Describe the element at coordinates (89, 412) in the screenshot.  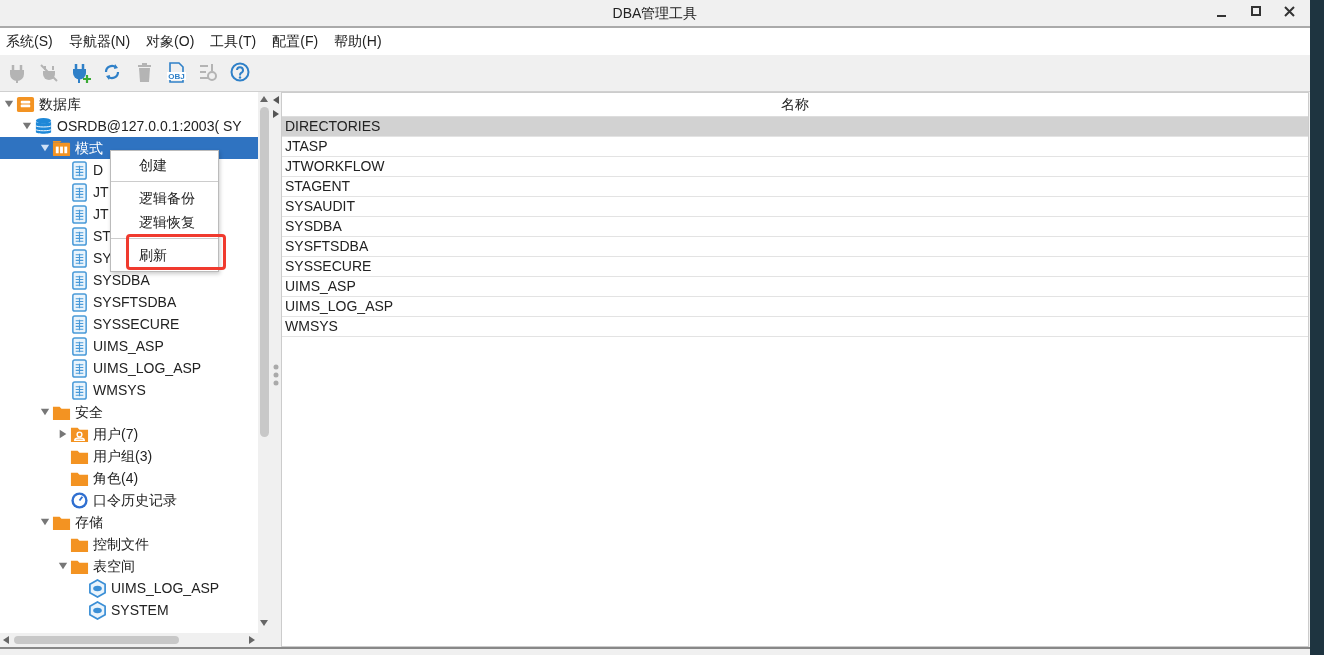
I see `tree-item: 安全` at that location.